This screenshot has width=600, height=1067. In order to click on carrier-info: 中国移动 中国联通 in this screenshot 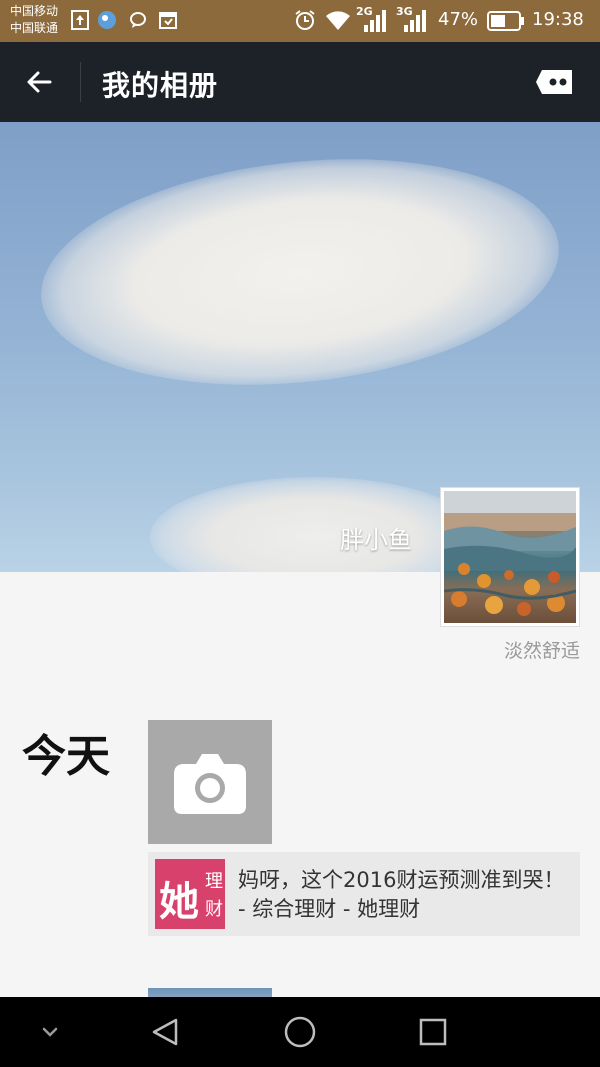, I will do `click(34, 20)`.